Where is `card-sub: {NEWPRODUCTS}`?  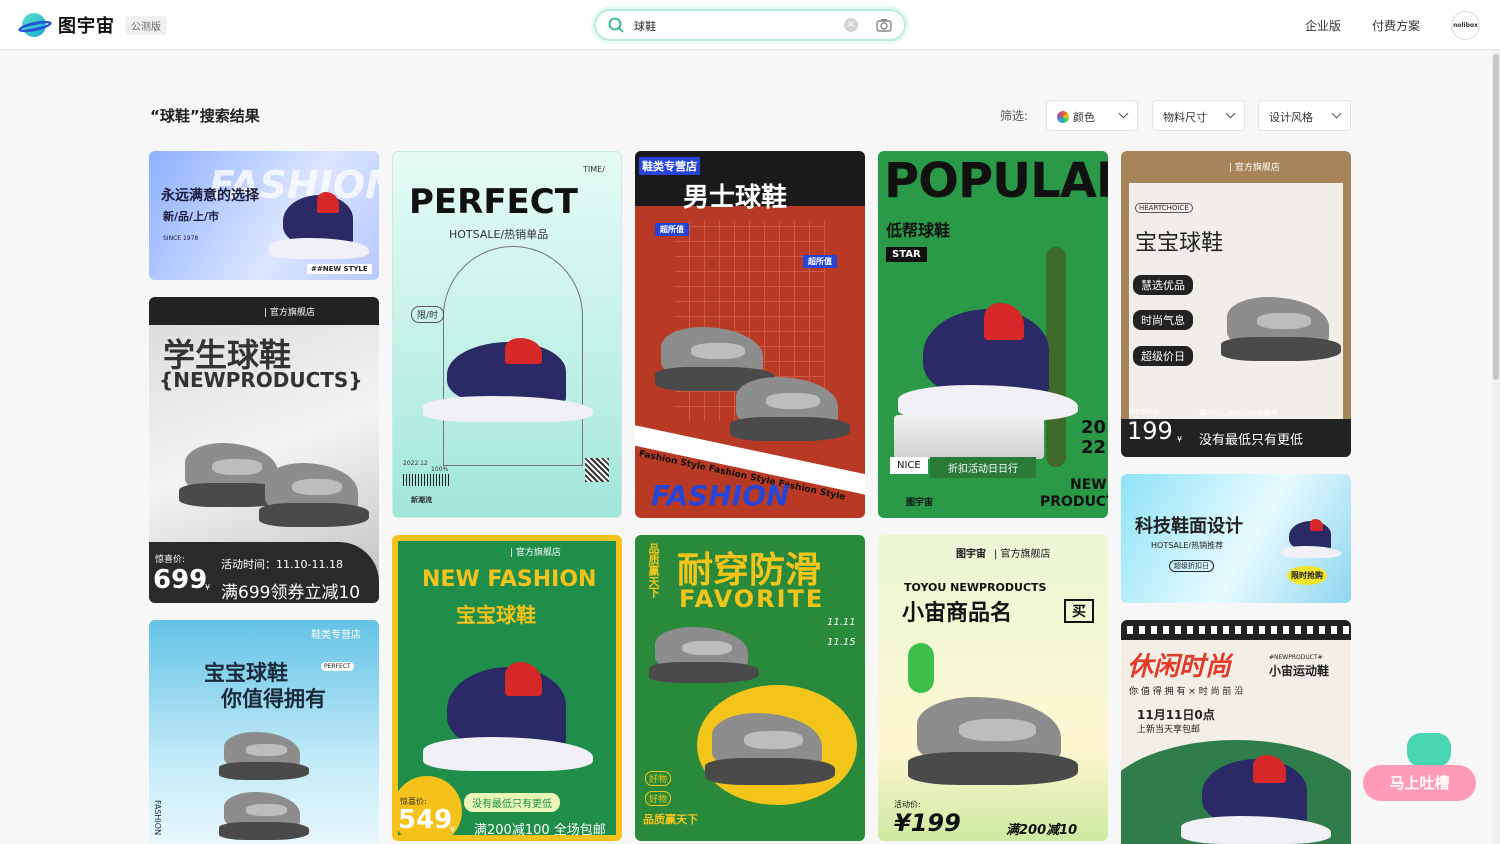 card-sub: {NEWPRODUCTS} is located at coordinates (261, 380).